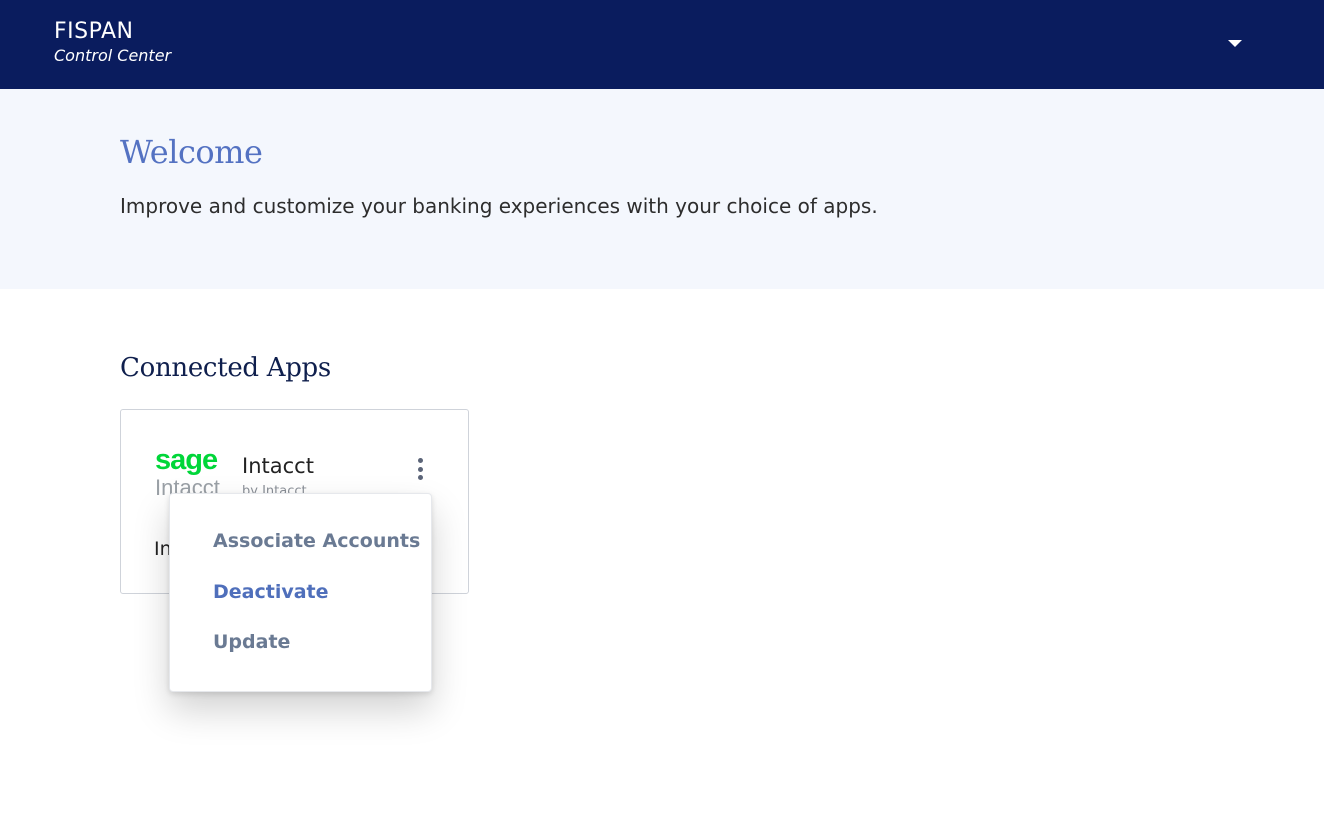 The height and width of the screenshot is (820, 1324). I want to click on page-title: Welcome, so click(191, 152).